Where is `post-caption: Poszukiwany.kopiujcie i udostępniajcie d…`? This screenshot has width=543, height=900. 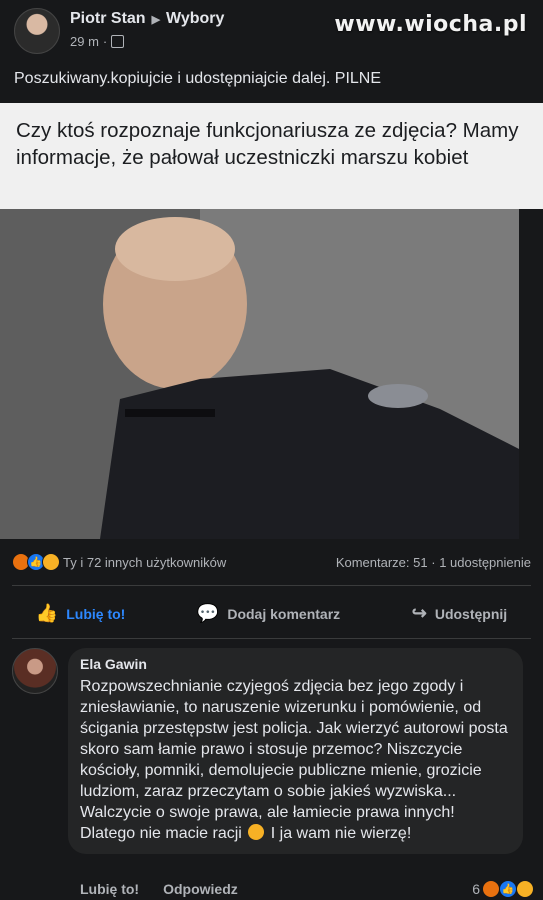
post-caption: Poszukiwany.kopiujcie i udostępniajcie d… is located at coordinates (198, 78).